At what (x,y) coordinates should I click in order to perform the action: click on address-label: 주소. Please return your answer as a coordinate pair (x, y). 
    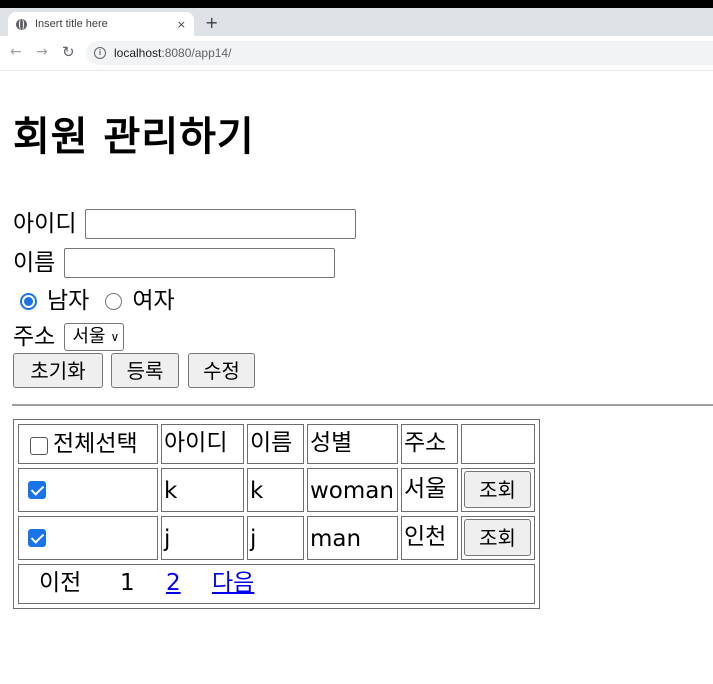
    Looking at the image, I should click on (34, 337).